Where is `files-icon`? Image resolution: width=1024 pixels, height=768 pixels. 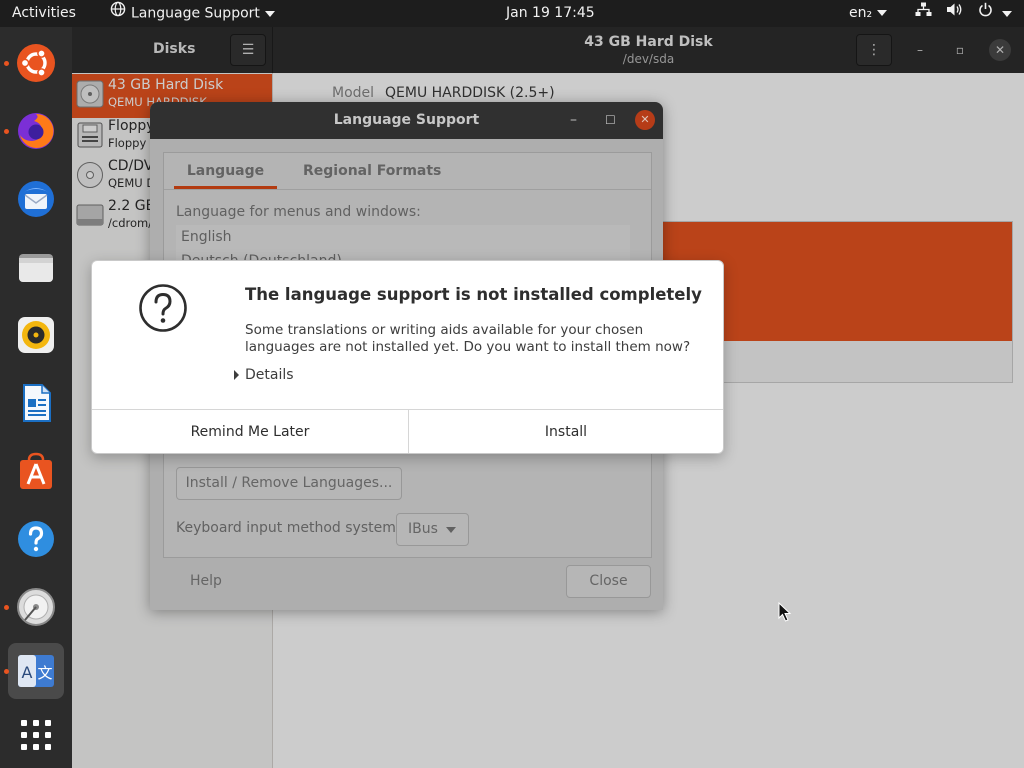 files-icon is located at coordinates (36, 268).